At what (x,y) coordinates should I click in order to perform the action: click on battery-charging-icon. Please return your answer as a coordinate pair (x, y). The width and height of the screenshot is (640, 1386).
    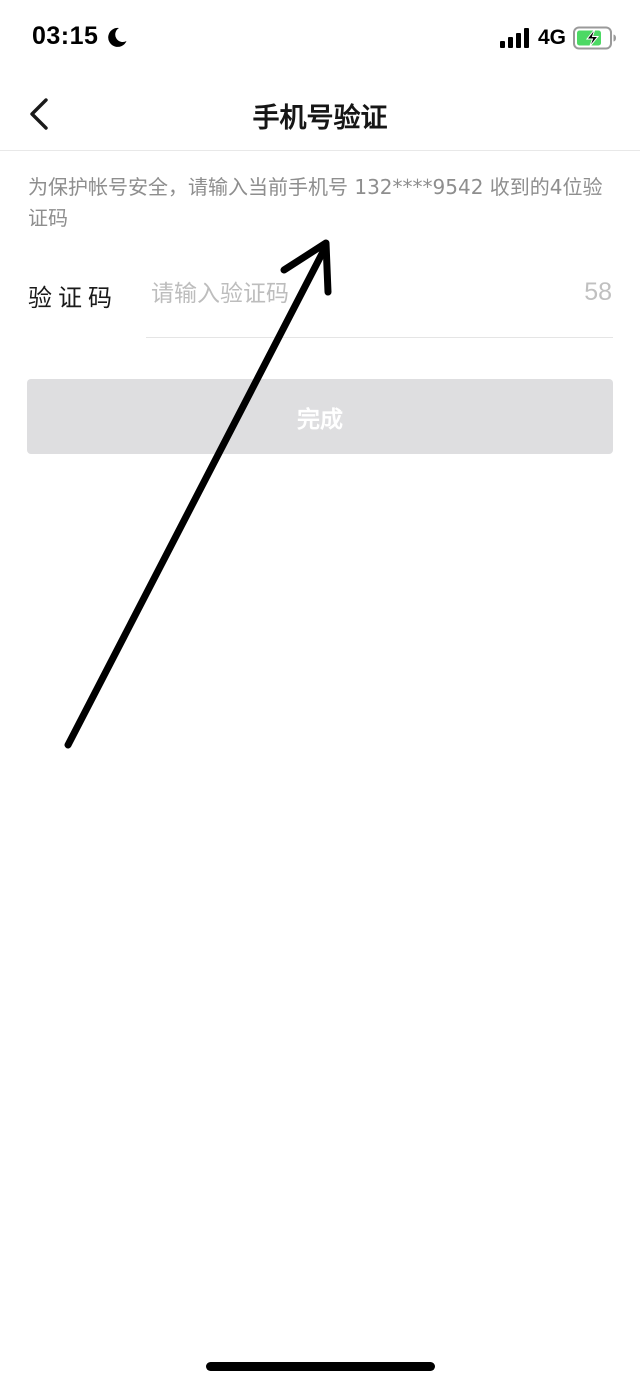
    Looking at the image, I should click on (594, 38).